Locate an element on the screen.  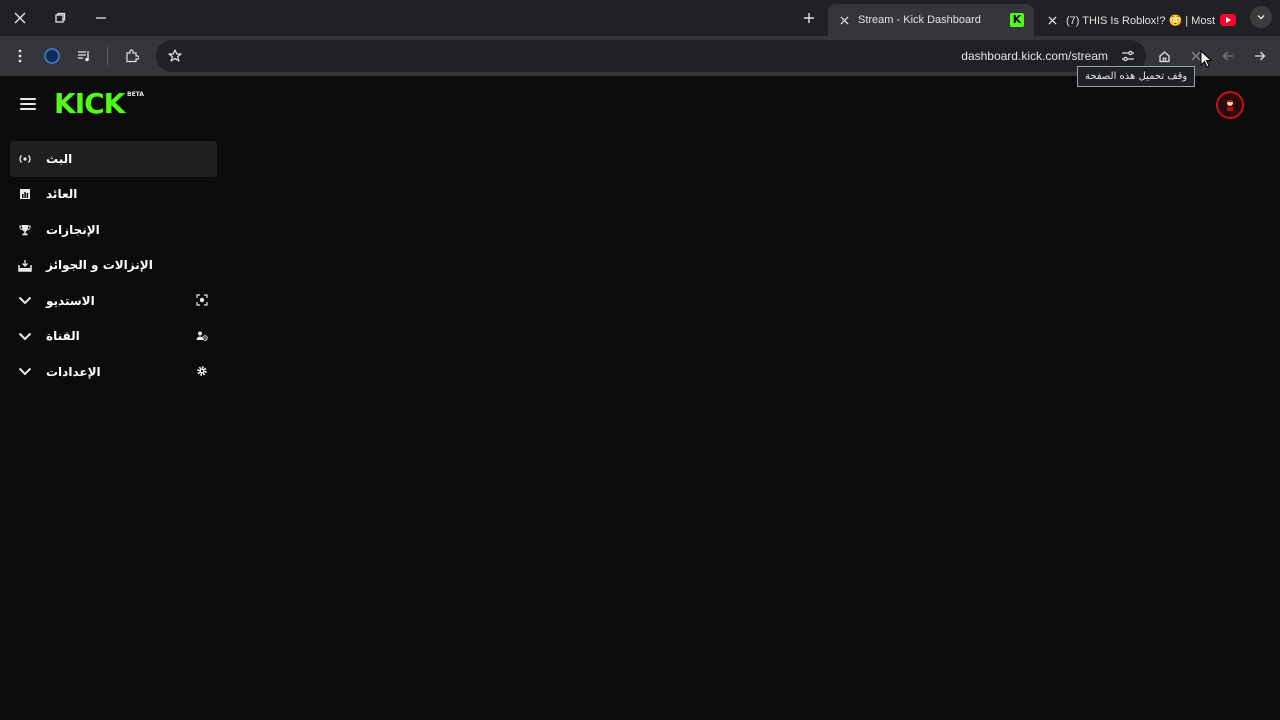
studio-icon is located at coordinates (202, 300).